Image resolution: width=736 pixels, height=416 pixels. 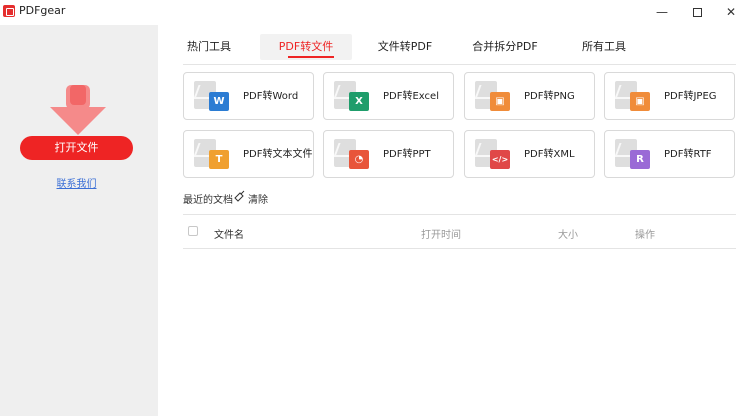 I want to click on clear-button: 清除, so click(x=258, y=198).